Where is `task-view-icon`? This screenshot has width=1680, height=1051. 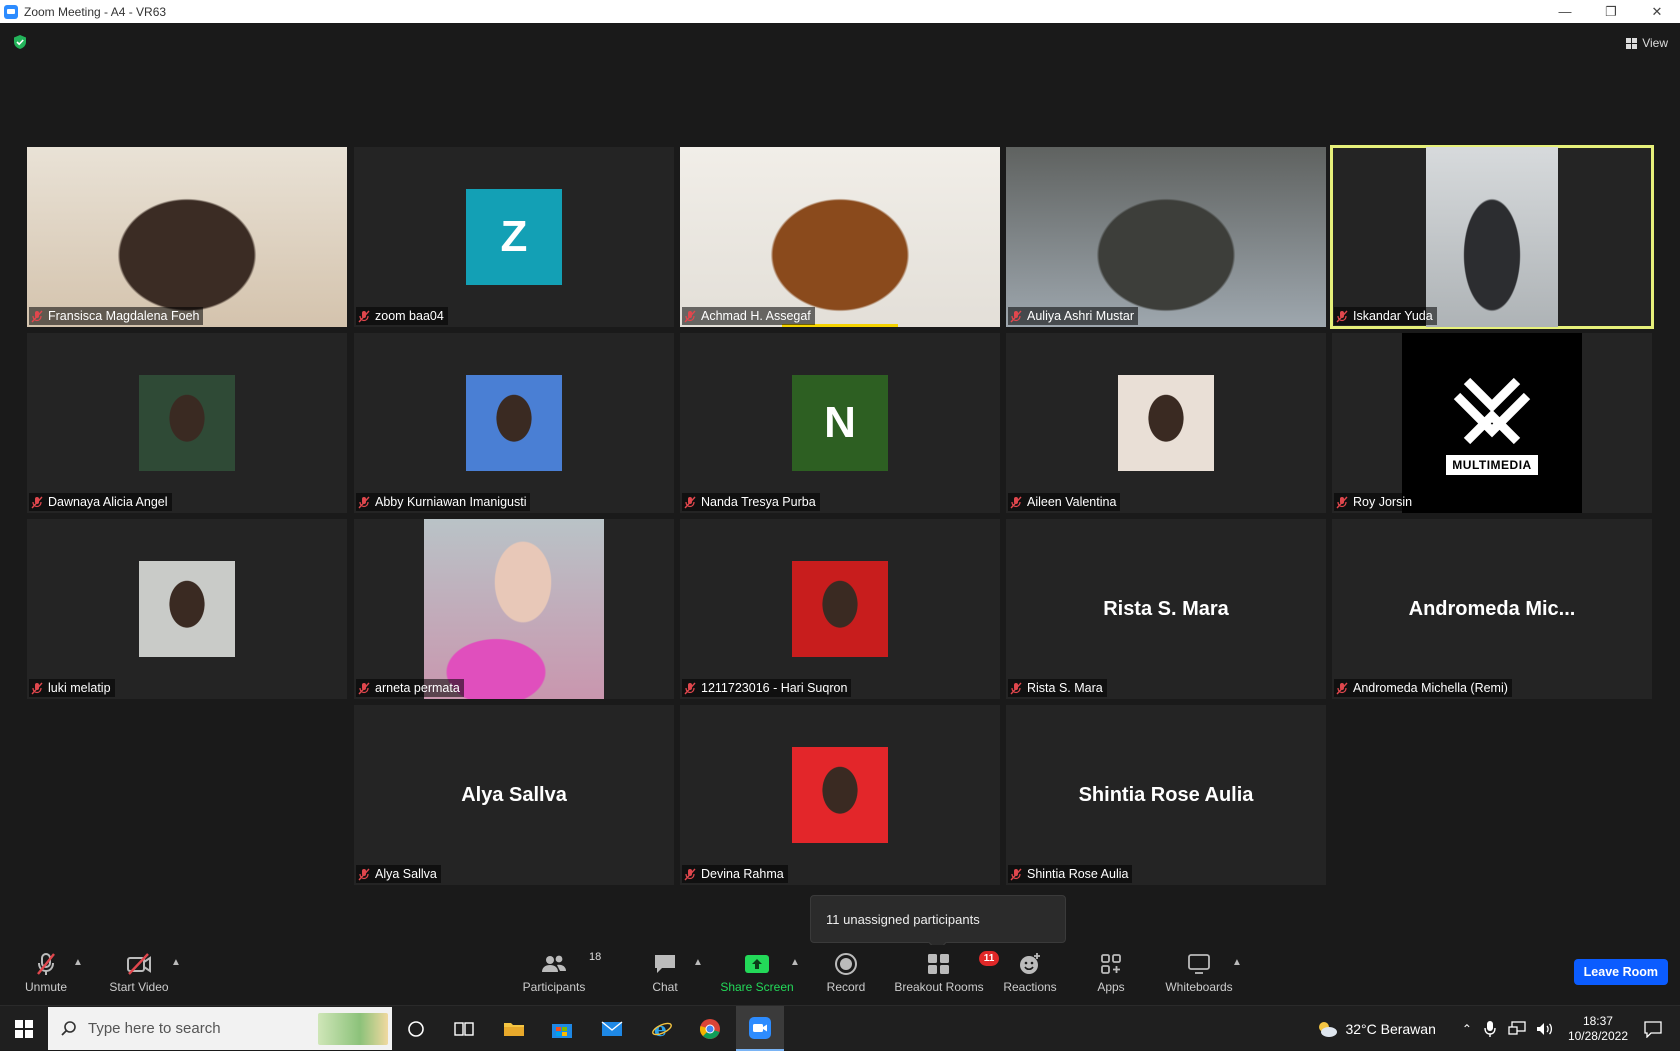 task-view-icon is located at coordinates (464, 1028).